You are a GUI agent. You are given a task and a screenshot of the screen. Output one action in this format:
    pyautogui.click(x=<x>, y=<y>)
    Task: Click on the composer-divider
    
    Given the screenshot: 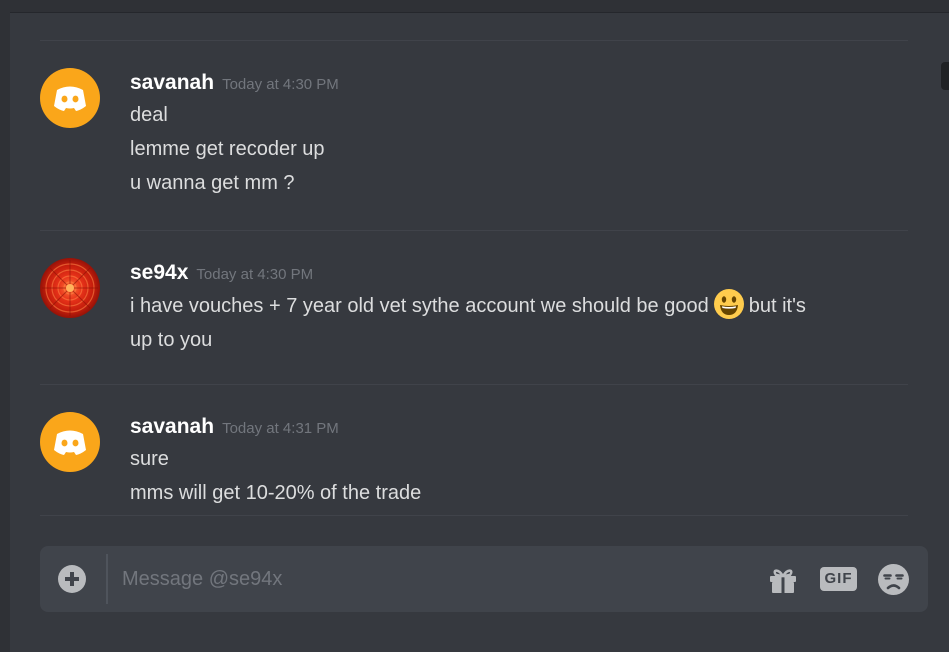 What is the action you would take?
    pyautogui.click(x=107, y=579)
    